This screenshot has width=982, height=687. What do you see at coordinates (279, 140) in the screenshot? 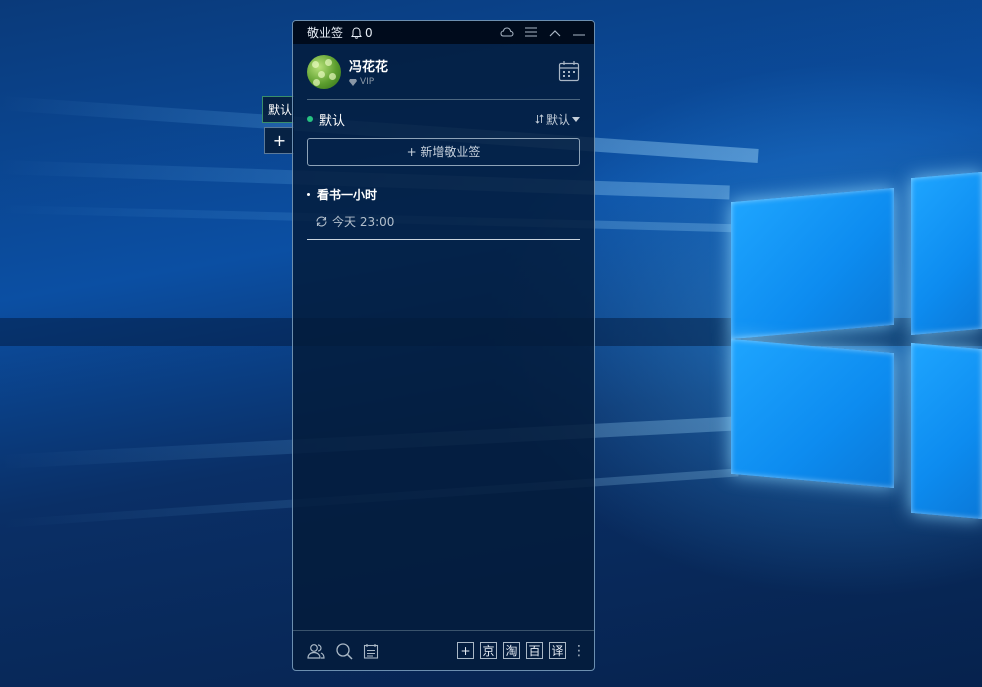
I see `side-add-group-button: +` at bounding box center [279, 140].